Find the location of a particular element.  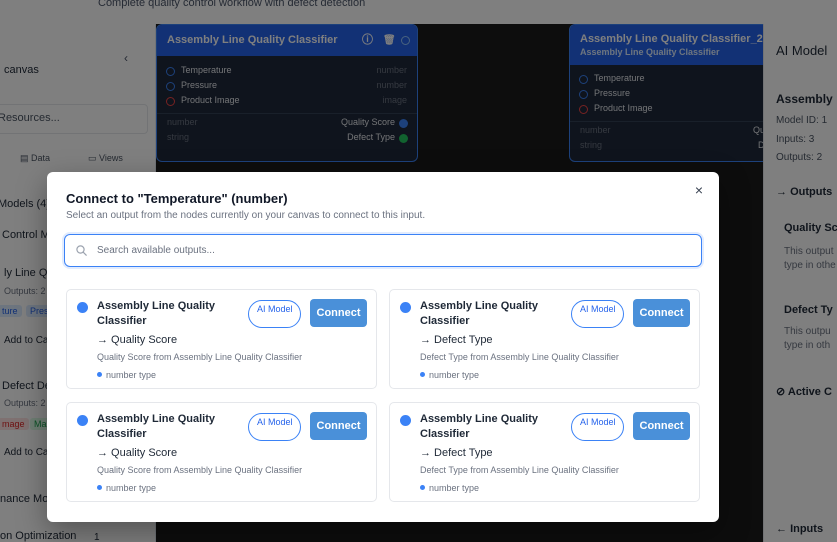

dialog-title: Connect to "Temperature" (number) is located at coordinates (177, 198).